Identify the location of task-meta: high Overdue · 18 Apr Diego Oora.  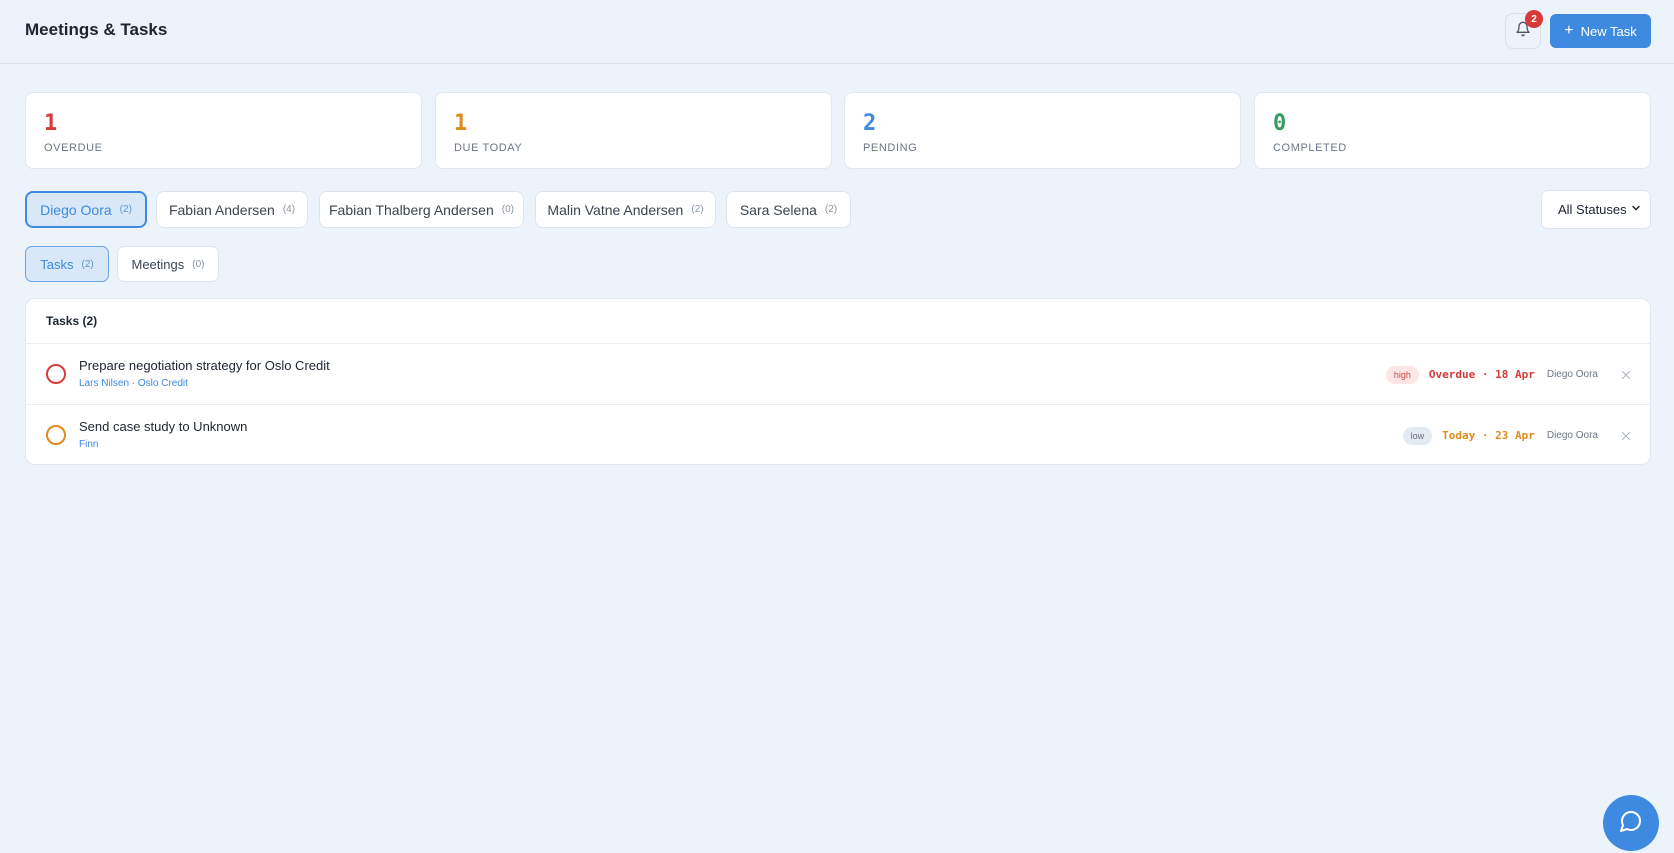
(1508, 374).